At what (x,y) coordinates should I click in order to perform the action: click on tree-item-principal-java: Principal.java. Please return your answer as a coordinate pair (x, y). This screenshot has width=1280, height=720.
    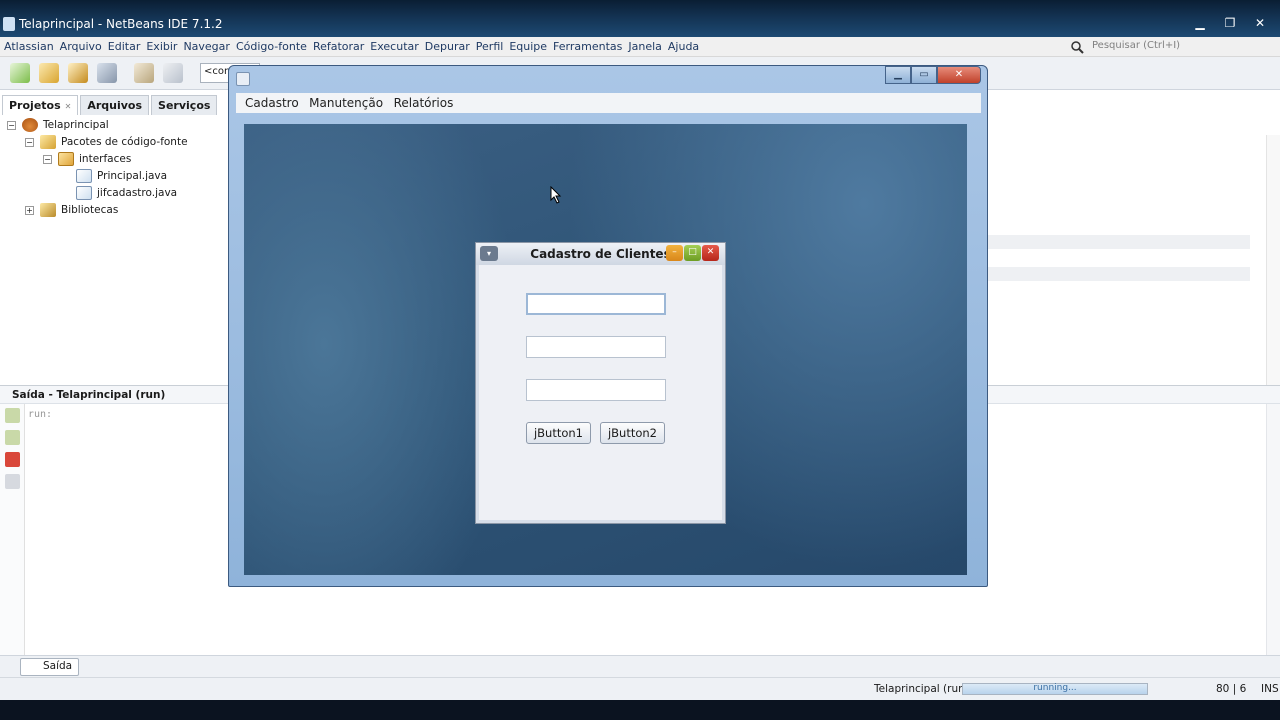
    Looking at the image, I should click on (121, 176).